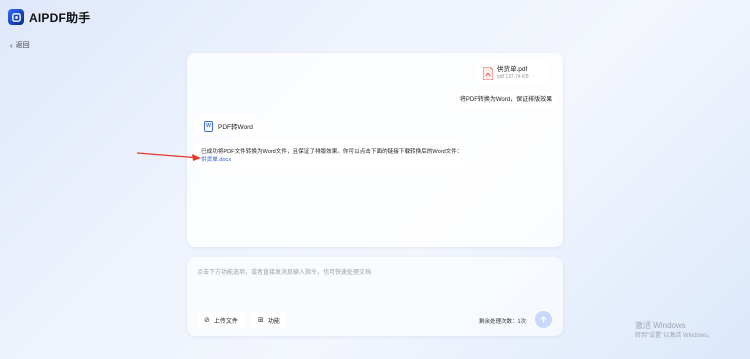 This screenshot has height=359, width=750. What do you see at coordinates (330, 160) in the screenshot?
I see `download-link: 供货单.docx` at bounding box center [330, 160].